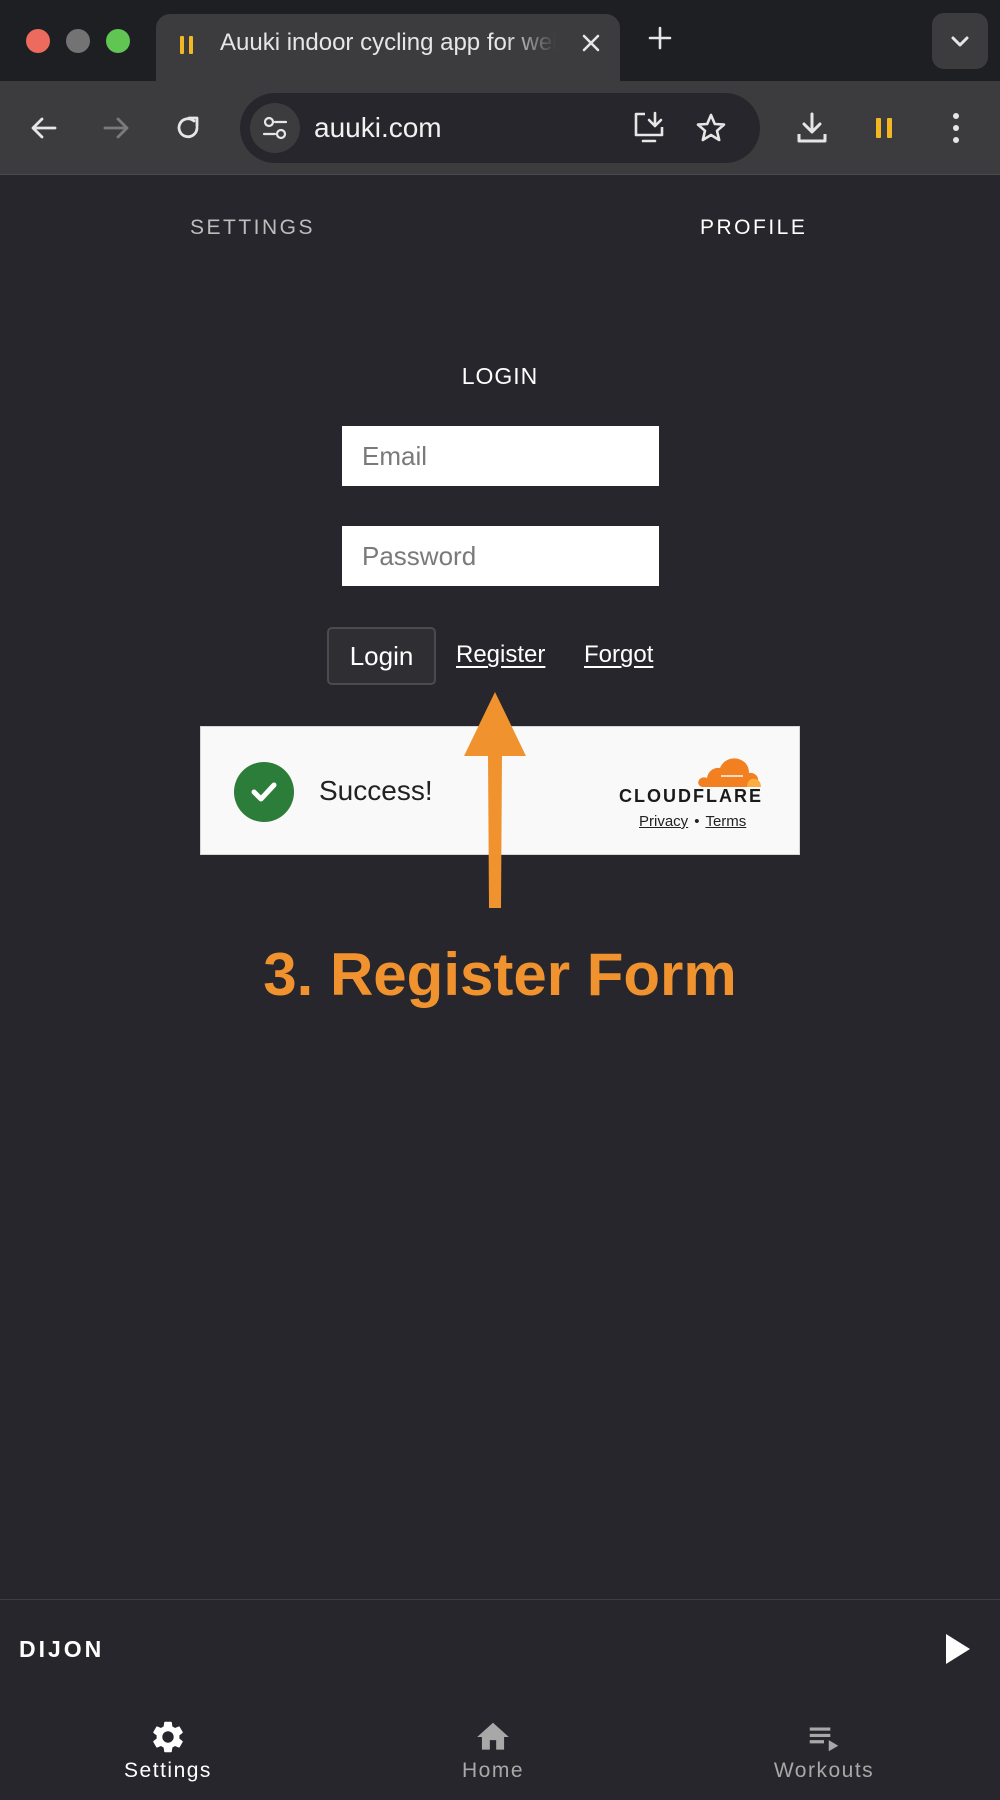  Describe the element at coordinates (711, 128) in the screenshot. I see `bookmark-star-icon` at that location.